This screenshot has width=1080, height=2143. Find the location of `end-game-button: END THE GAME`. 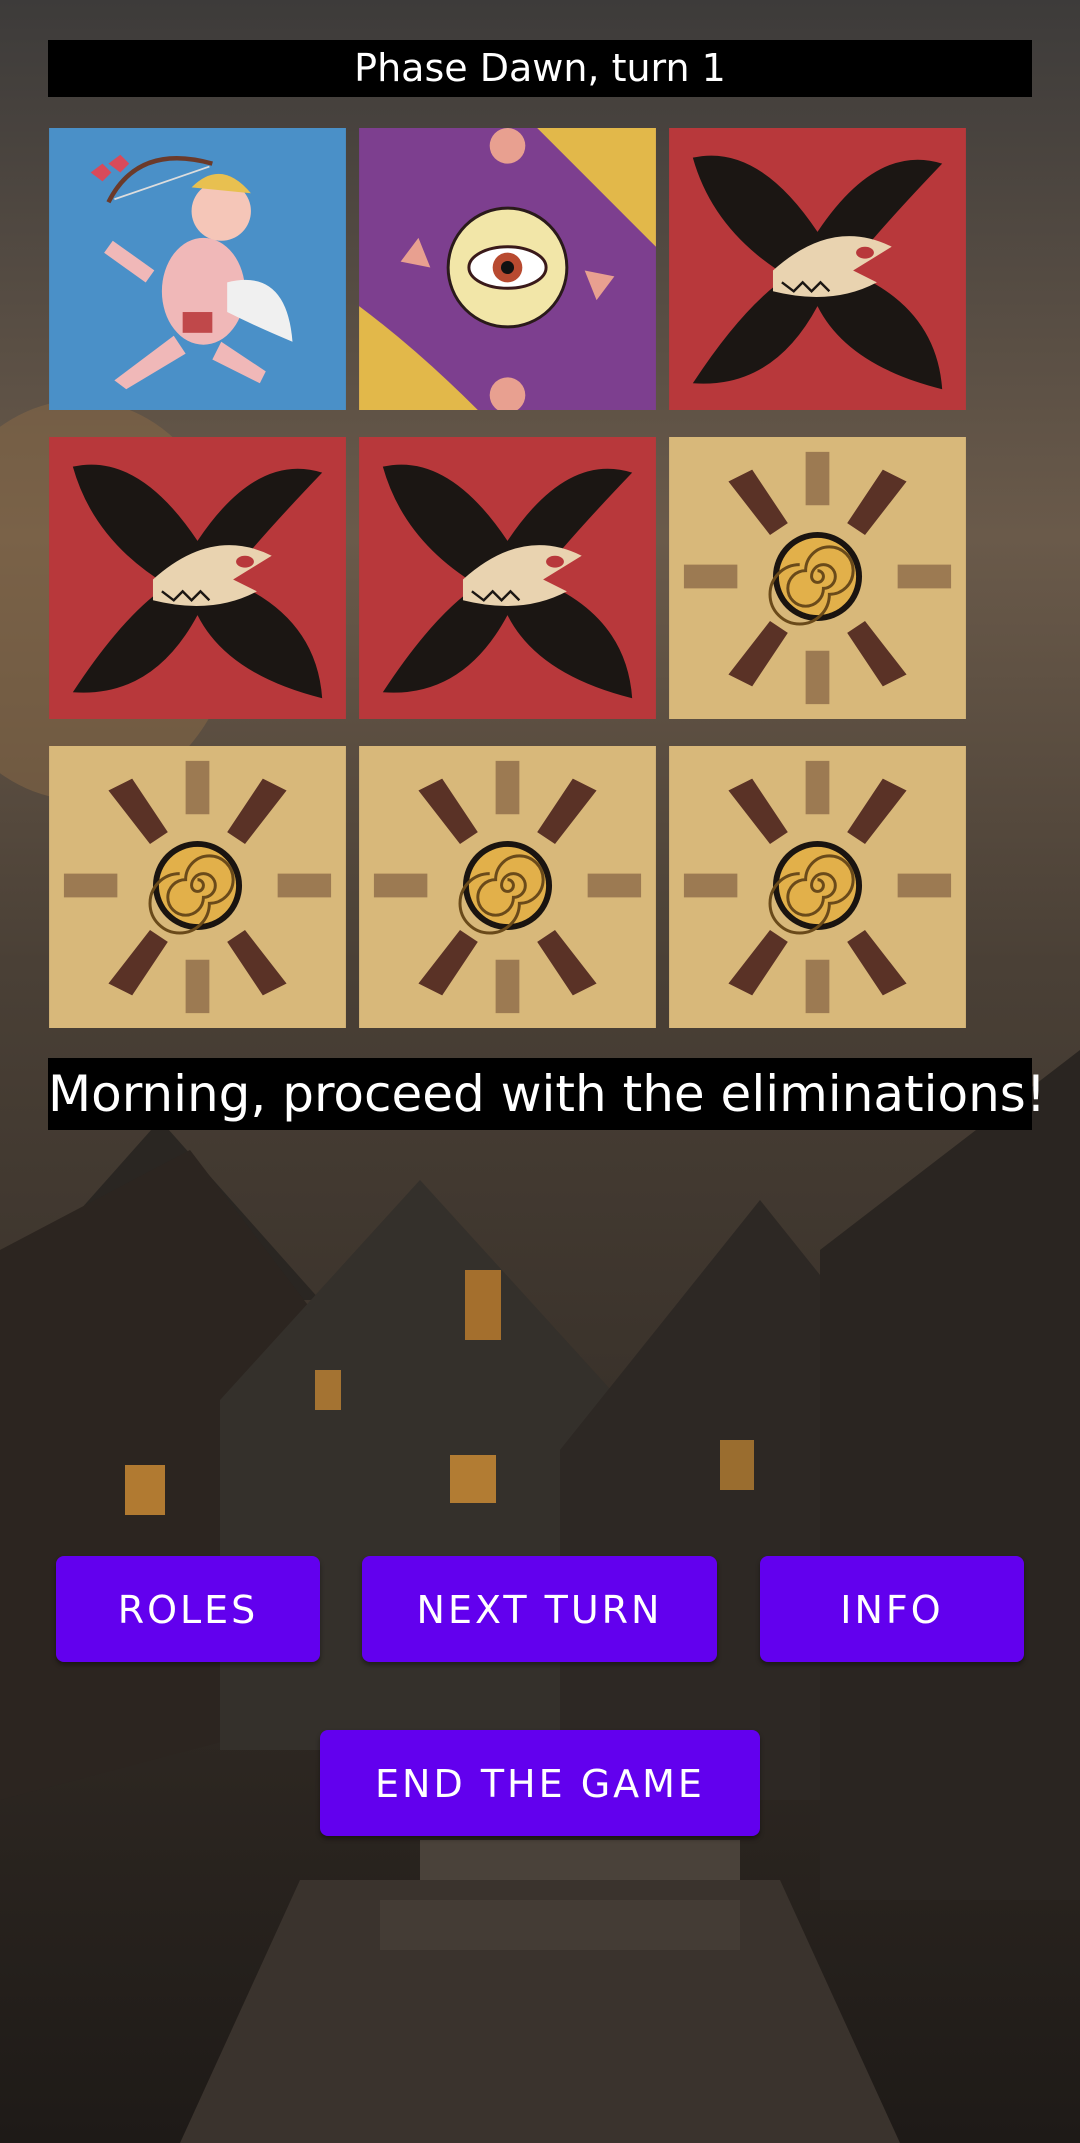

end-game-button: END THE GAME is located at coordinates (540, 1783).